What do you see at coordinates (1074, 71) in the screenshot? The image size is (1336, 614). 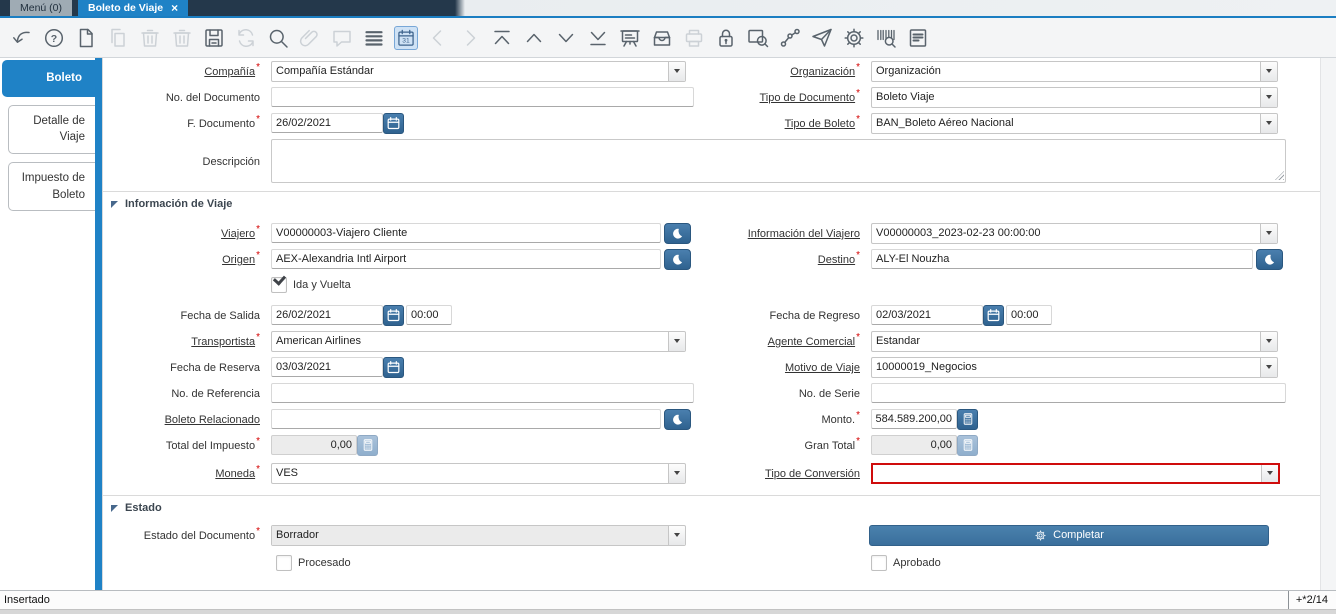 I see `organizacion-combobox: Organización` at bounding box center [1074, 71].